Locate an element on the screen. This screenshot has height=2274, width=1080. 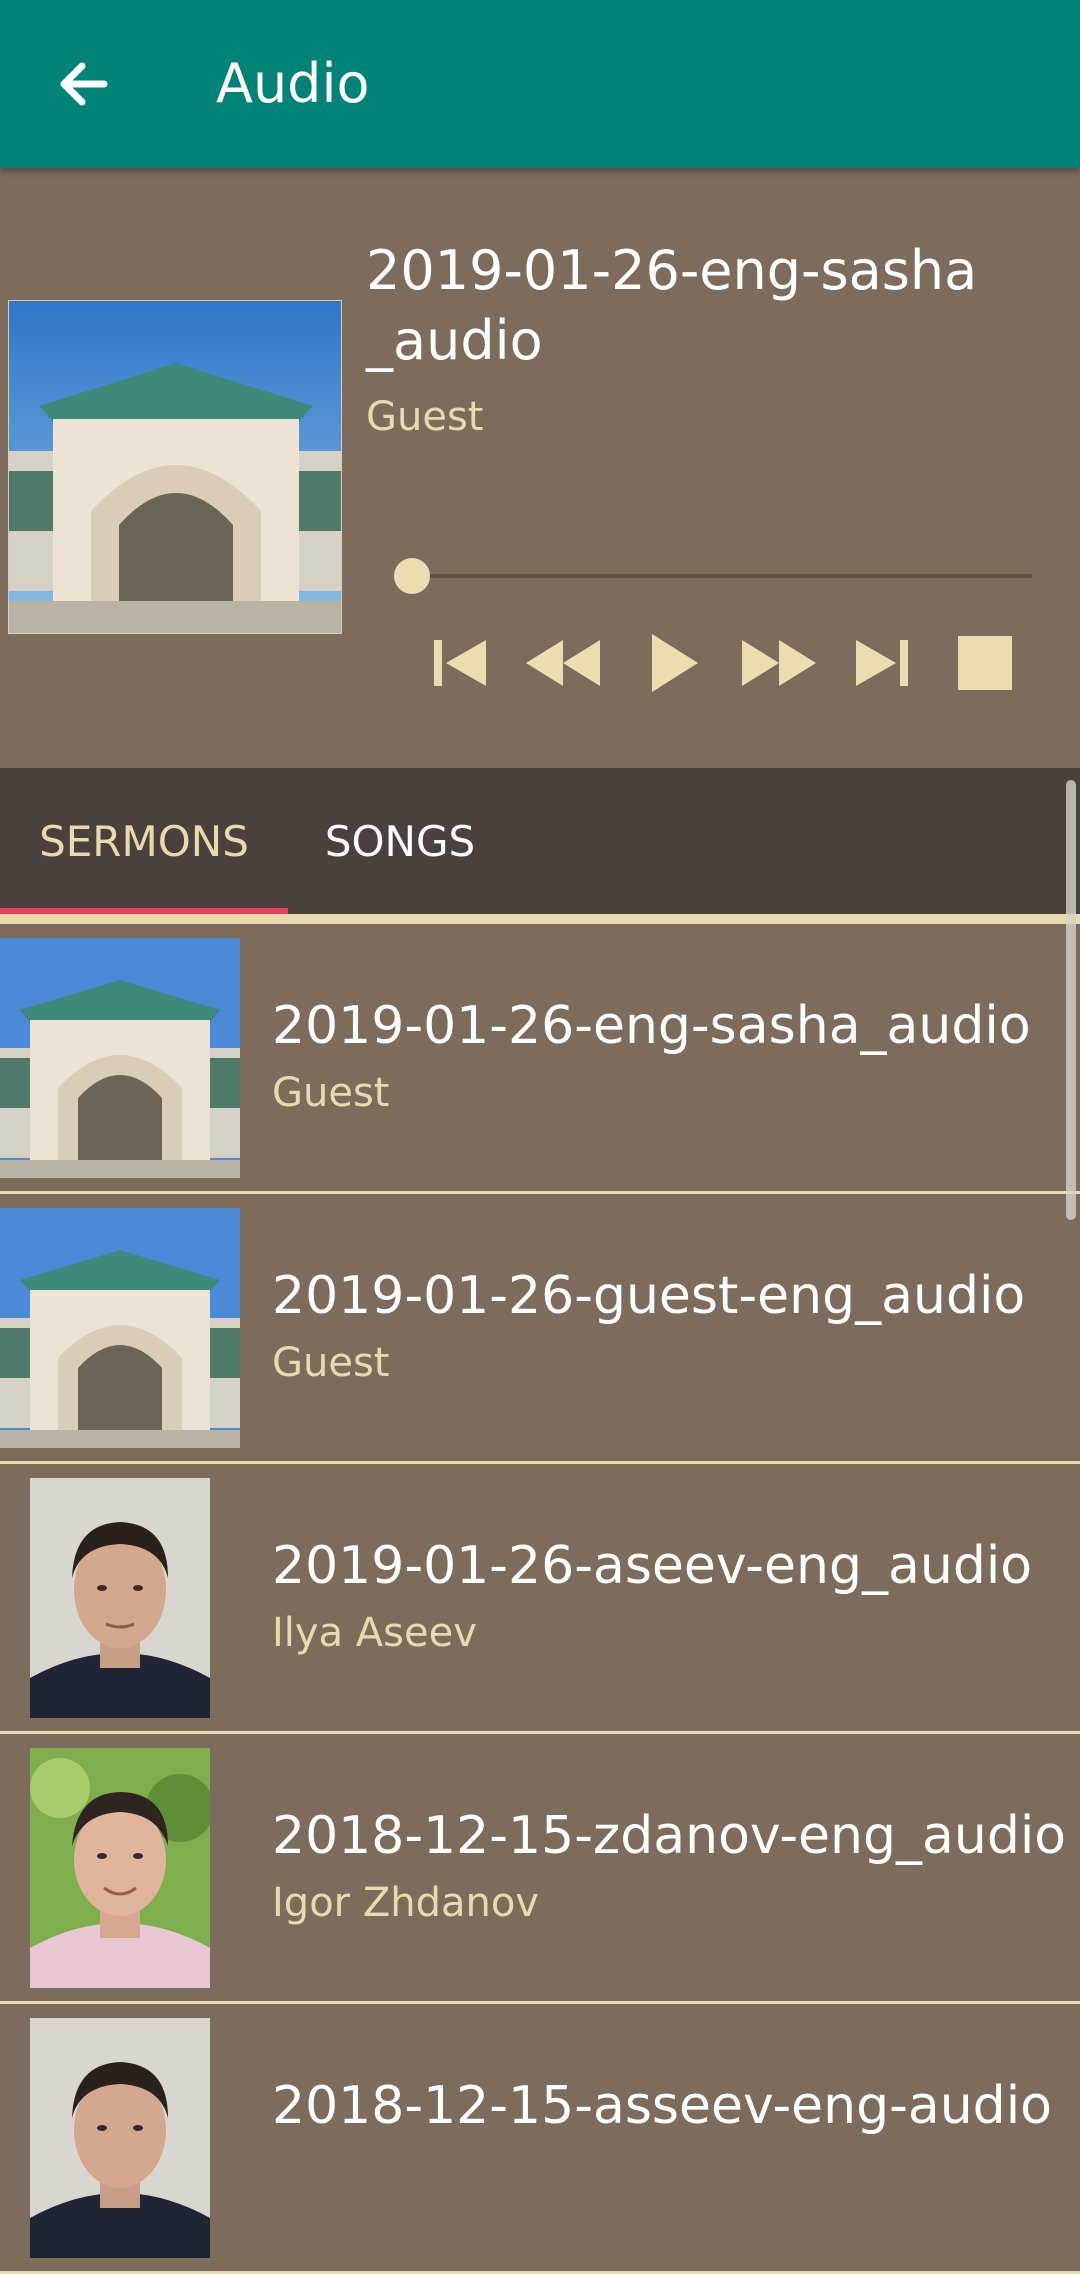
skip-previous-icon is located at coordinates (460, 663).